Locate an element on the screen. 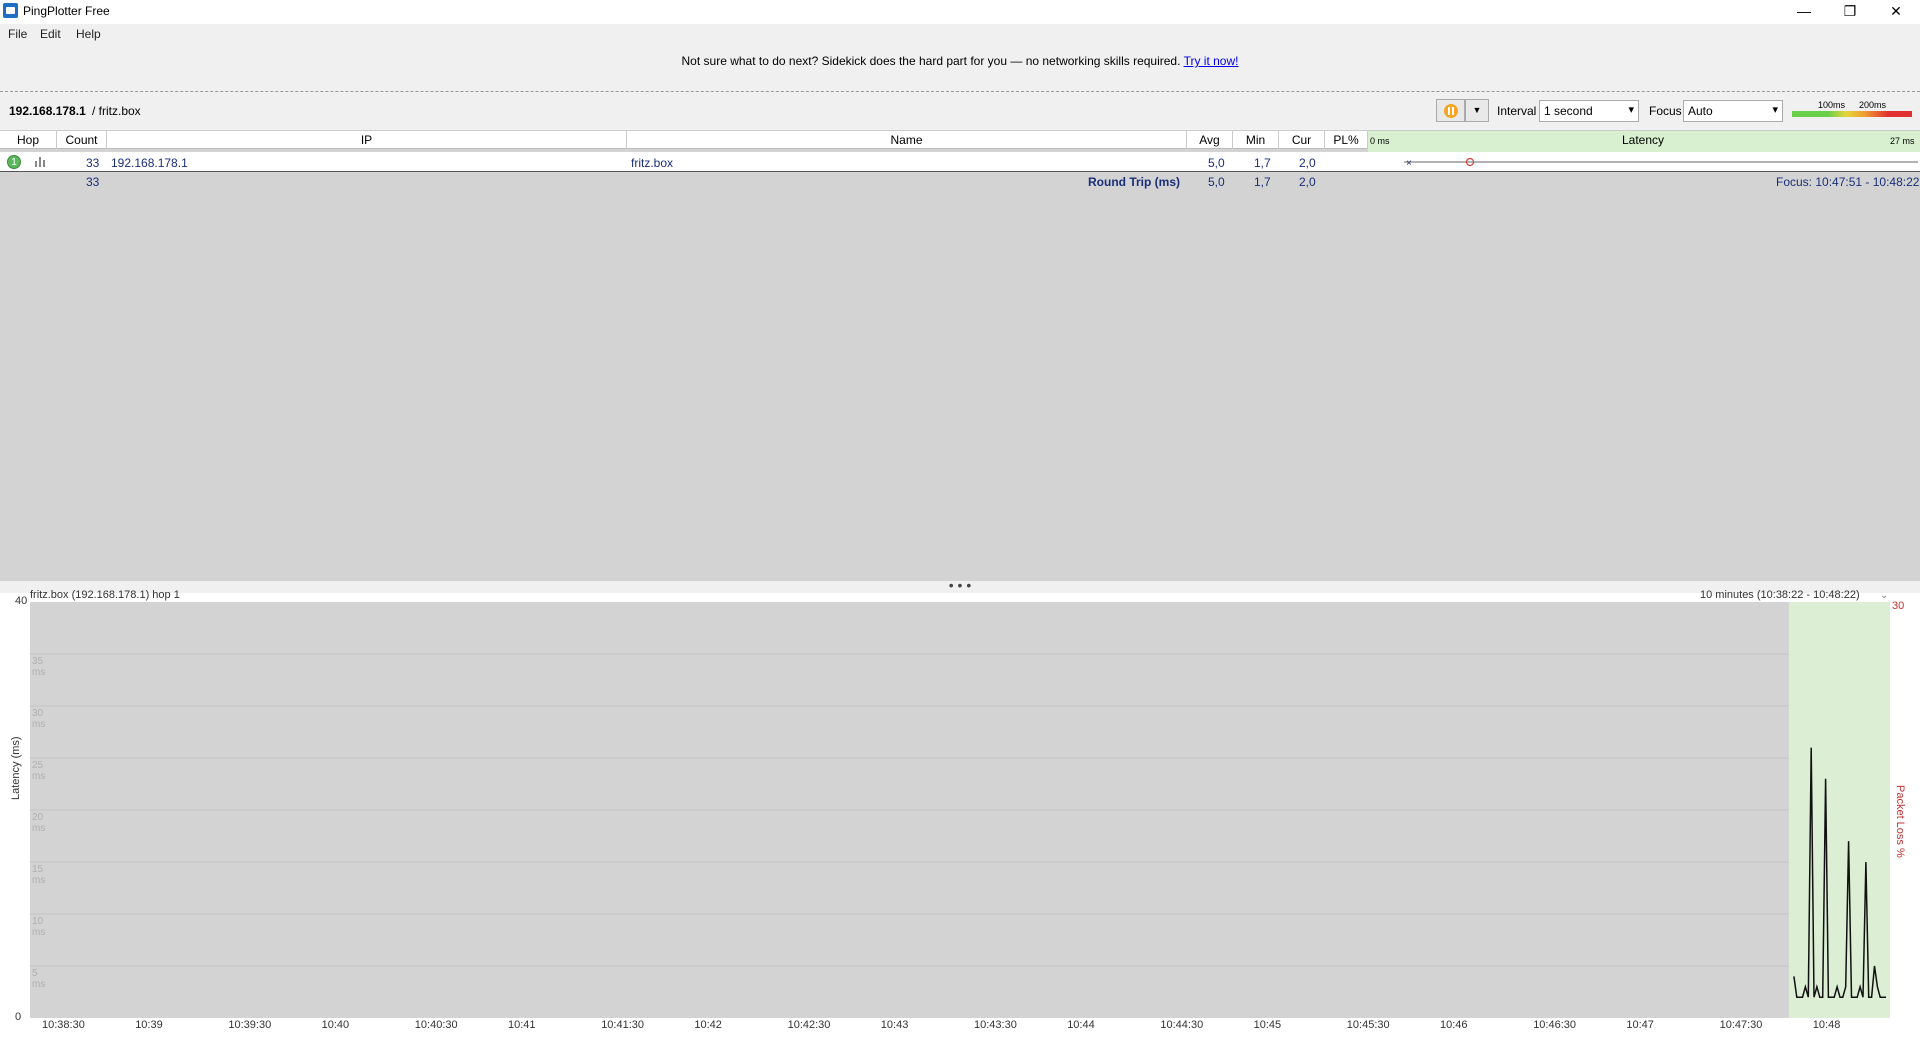 The image size is (1920, 1040). x-tick-label: 10:47 is located at coordinates (1640, 1025).